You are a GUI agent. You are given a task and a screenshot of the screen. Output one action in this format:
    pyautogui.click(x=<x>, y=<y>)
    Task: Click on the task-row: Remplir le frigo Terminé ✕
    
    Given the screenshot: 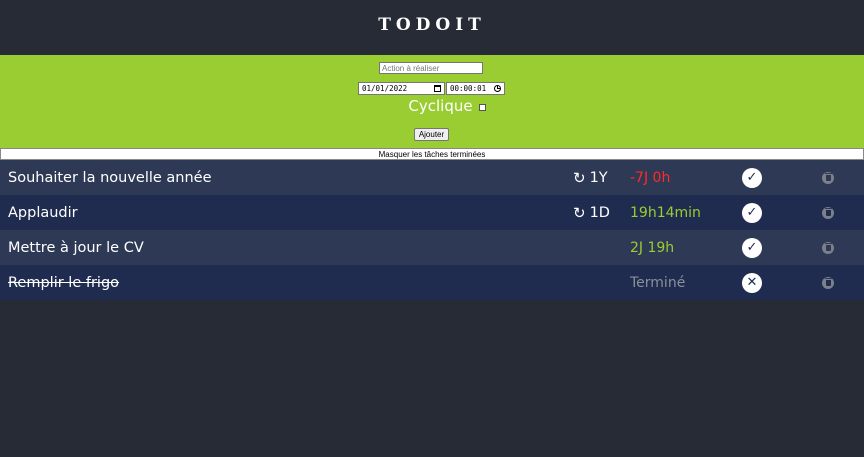 What is the action you would take?
    pyautogui.click(x=432, y=282)
    